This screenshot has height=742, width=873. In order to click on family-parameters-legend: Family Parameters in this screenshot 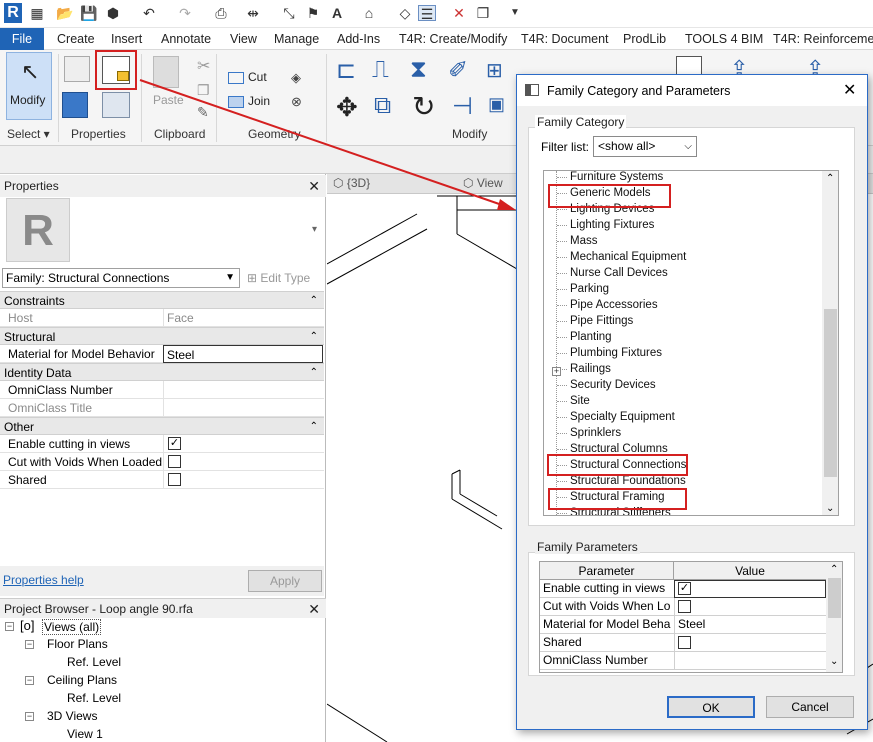, I will do `click(587, 547)`.